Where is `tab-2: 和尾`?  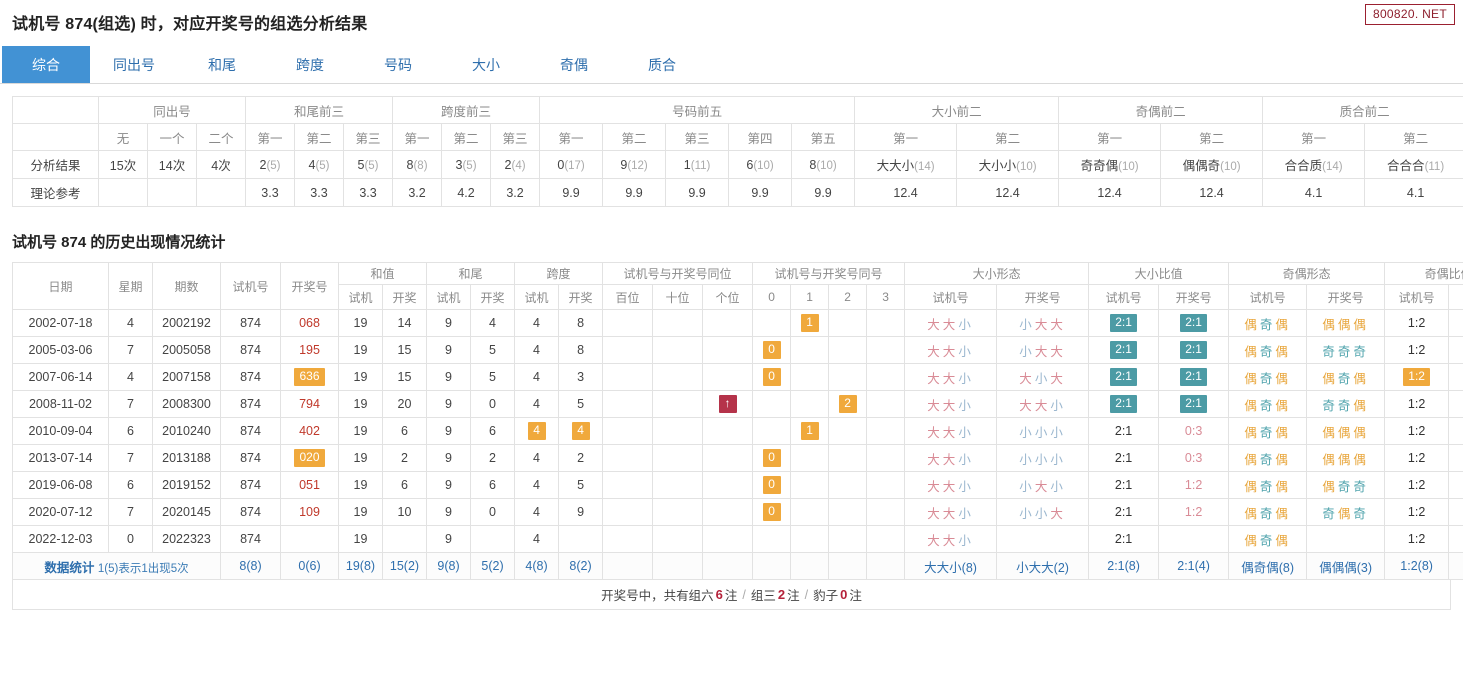
tab-2: 和尾 is located at coordinates (222, 64).